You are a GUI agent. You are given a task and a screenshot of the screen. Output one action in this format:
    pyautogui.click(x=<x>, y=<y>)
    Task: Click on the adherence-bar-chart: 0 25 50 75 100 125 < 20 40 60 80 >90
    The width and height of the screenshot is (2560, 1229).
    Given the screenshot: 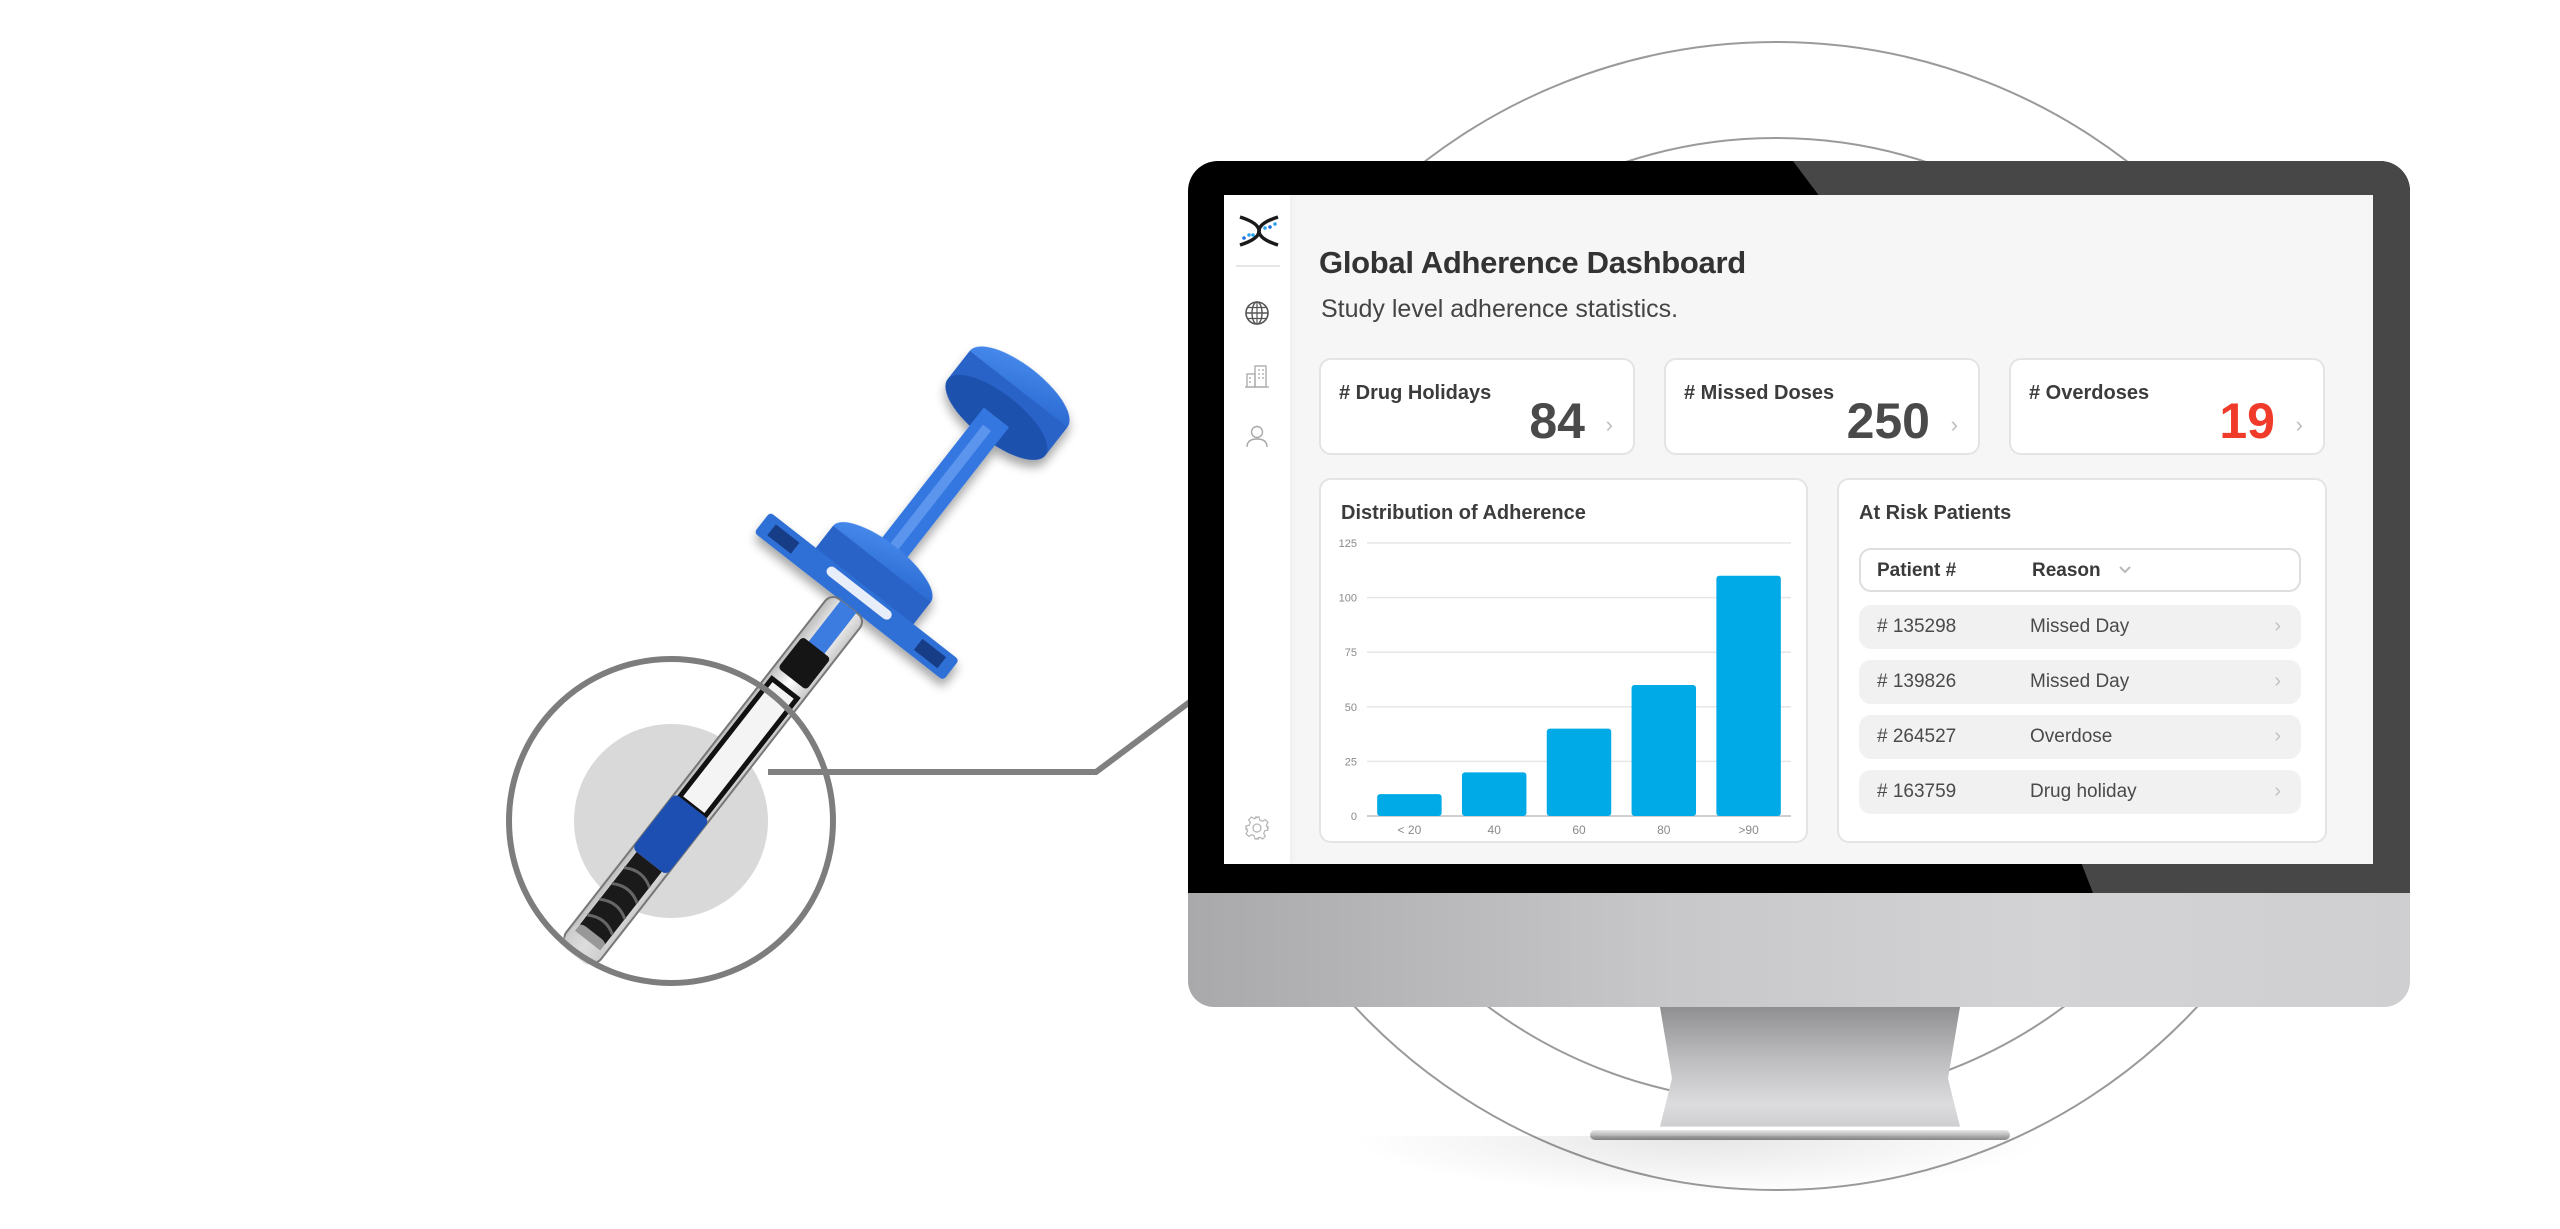 What is the action you would take?
    pyautogui.click(x=1565, y=687)
    